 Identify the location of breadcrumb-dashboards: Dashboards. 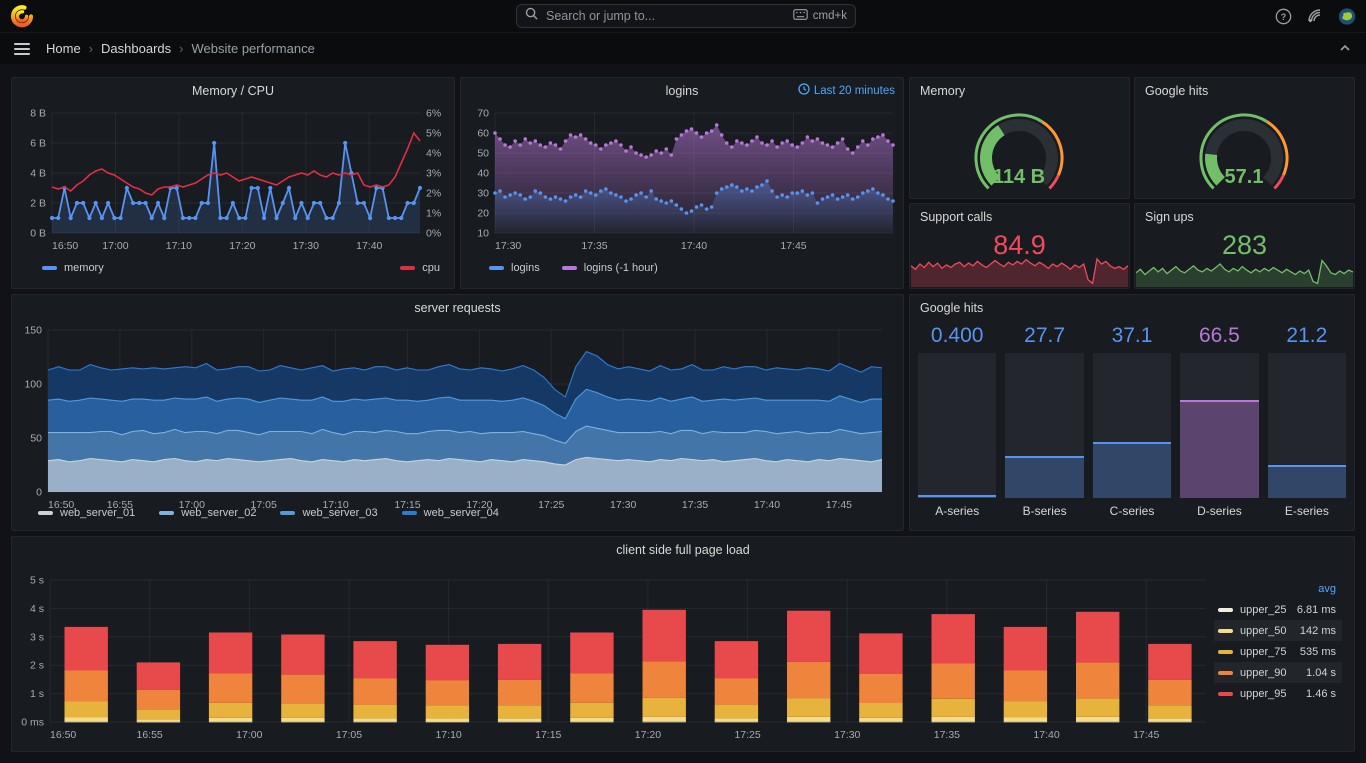
(136, 48).